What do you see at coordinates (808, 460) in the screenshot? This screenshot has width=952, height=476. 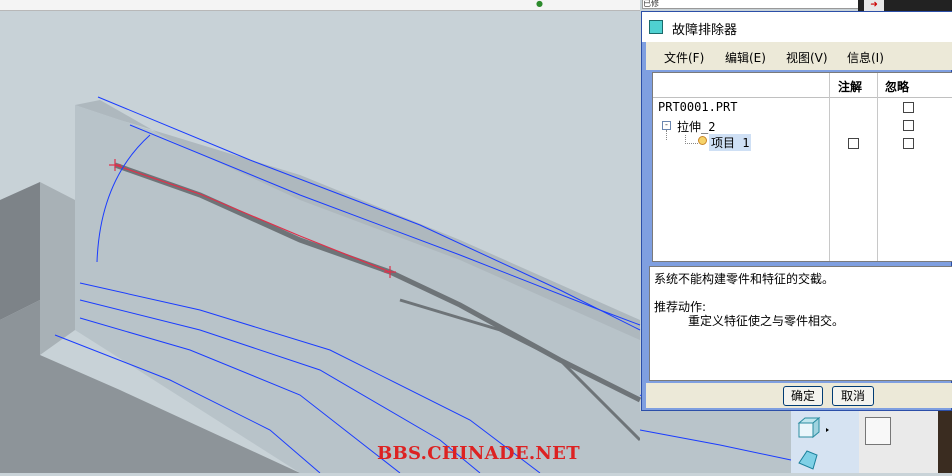 I see `shape-icon` at bounding box center [808, 460].